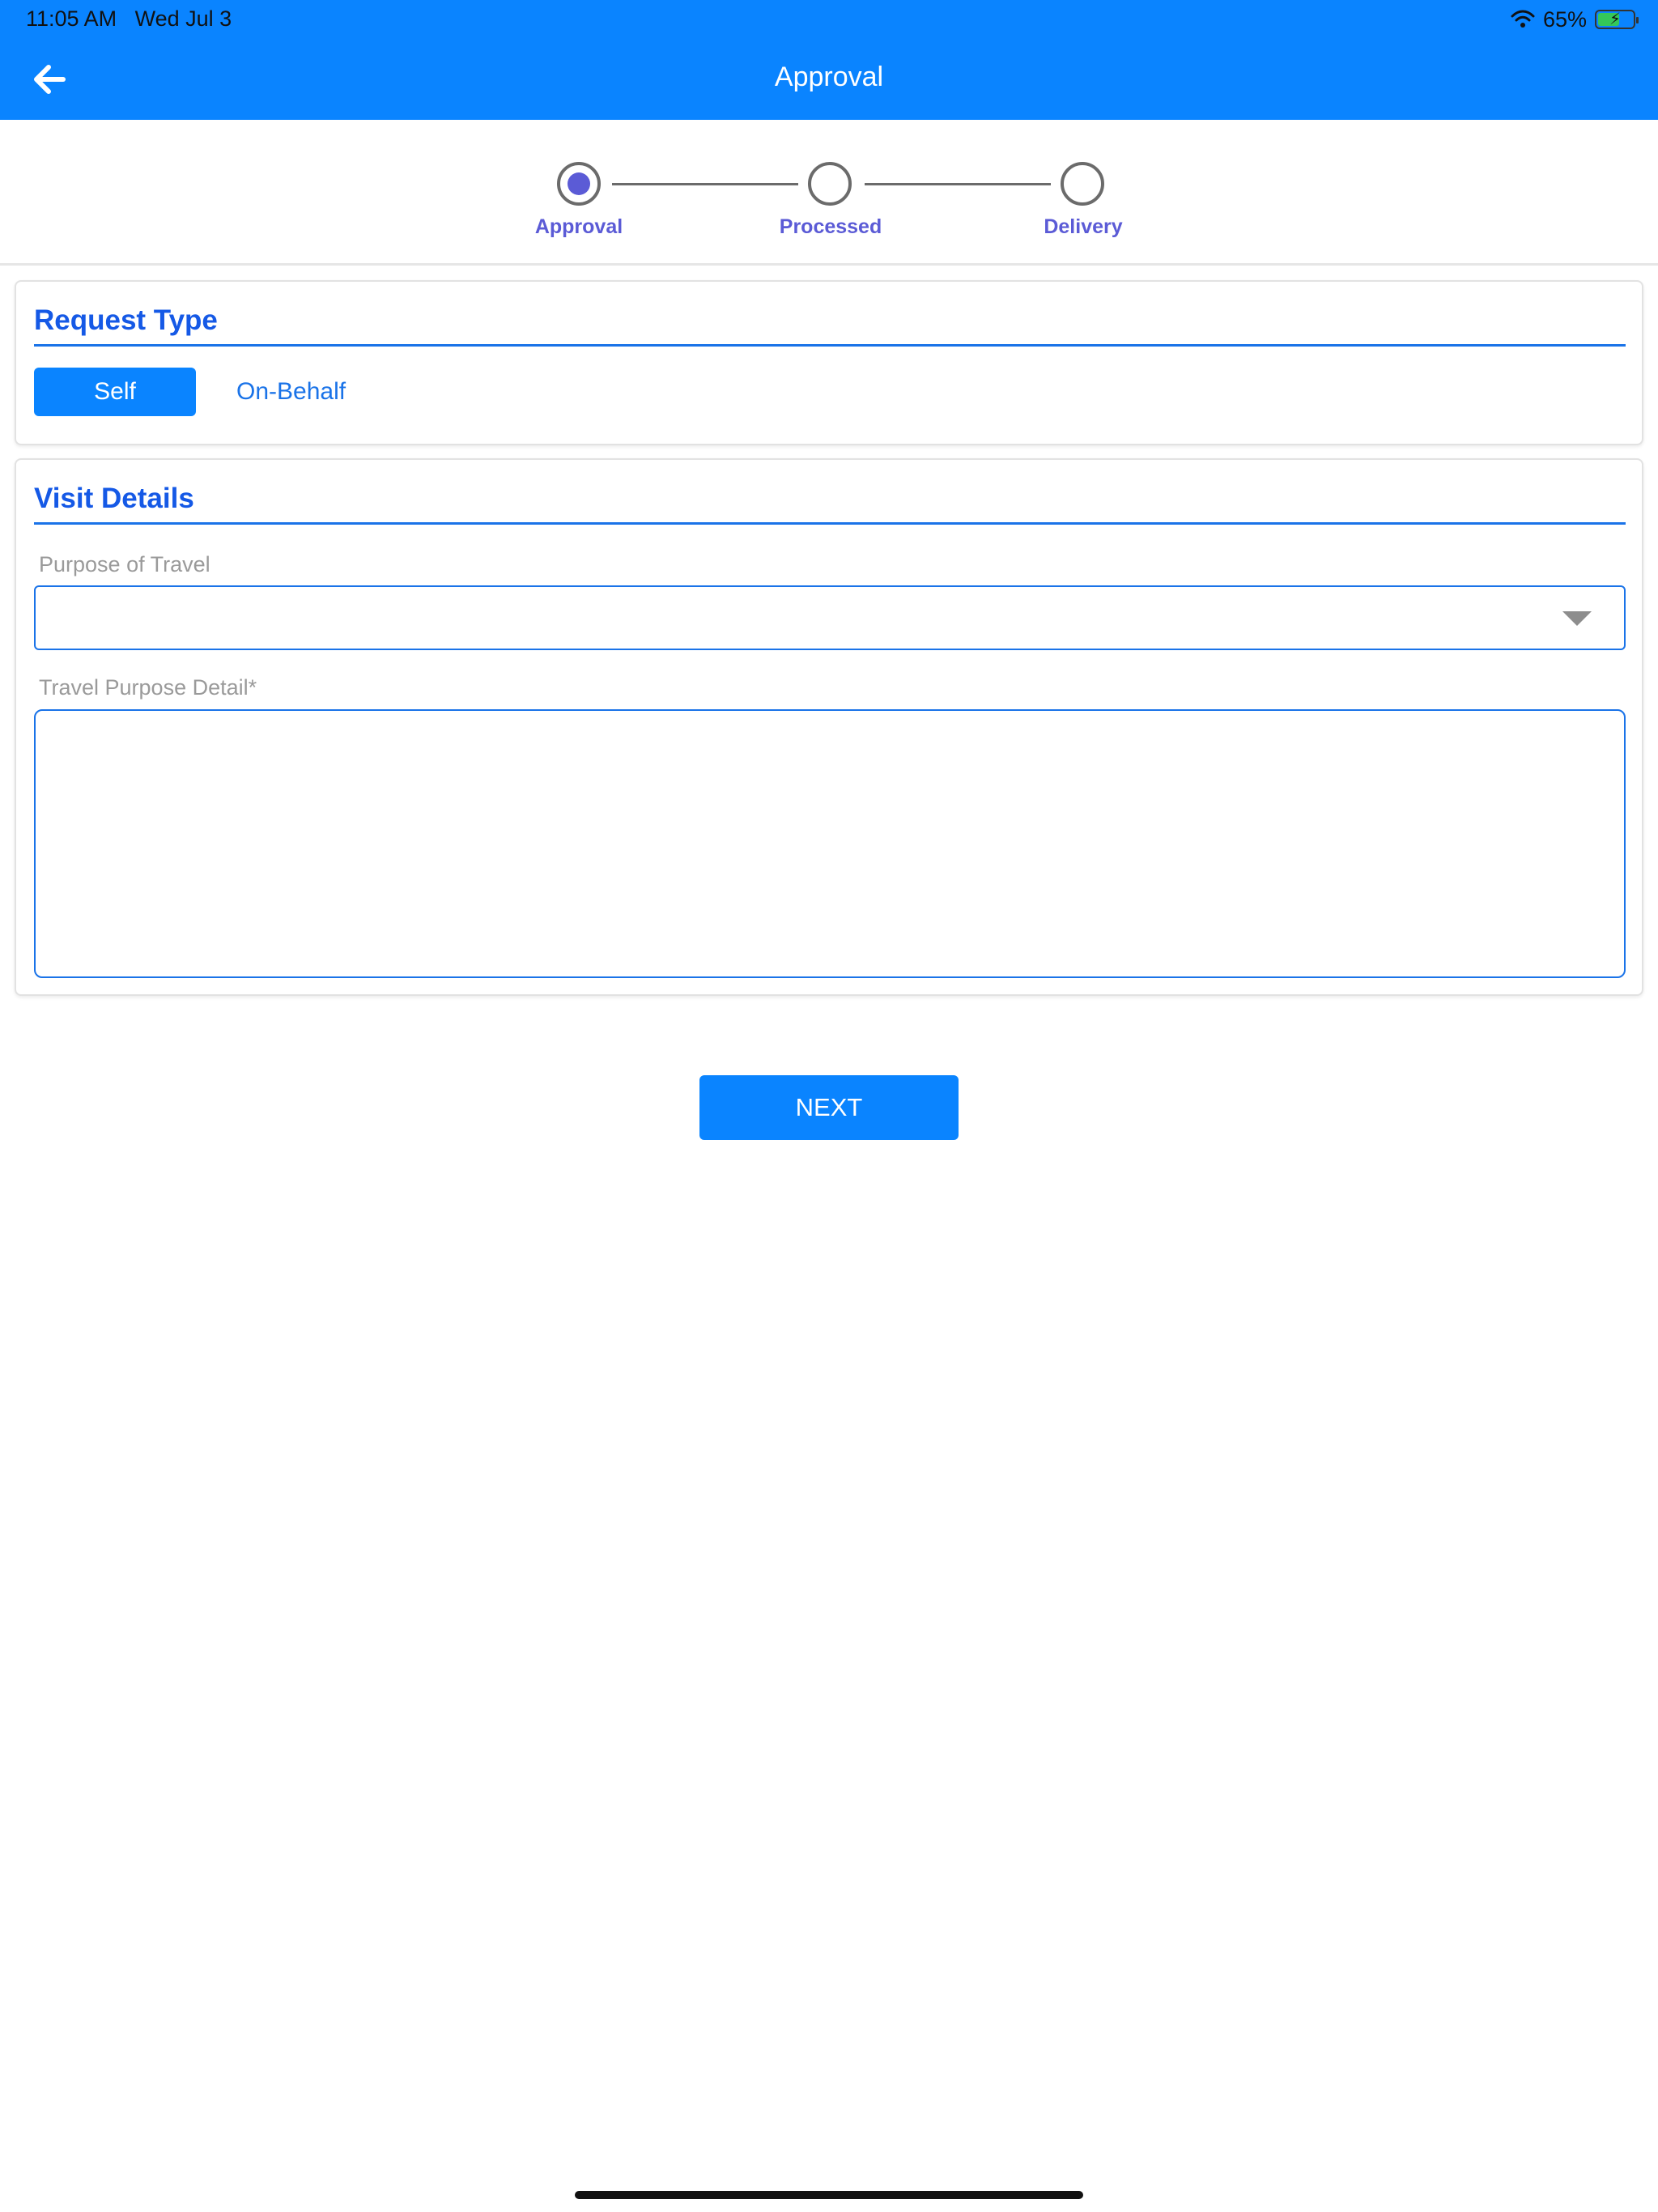  Describe the element at coordinates (830, 184) in the screenshot. I see `step-processed-indicator` at that location.